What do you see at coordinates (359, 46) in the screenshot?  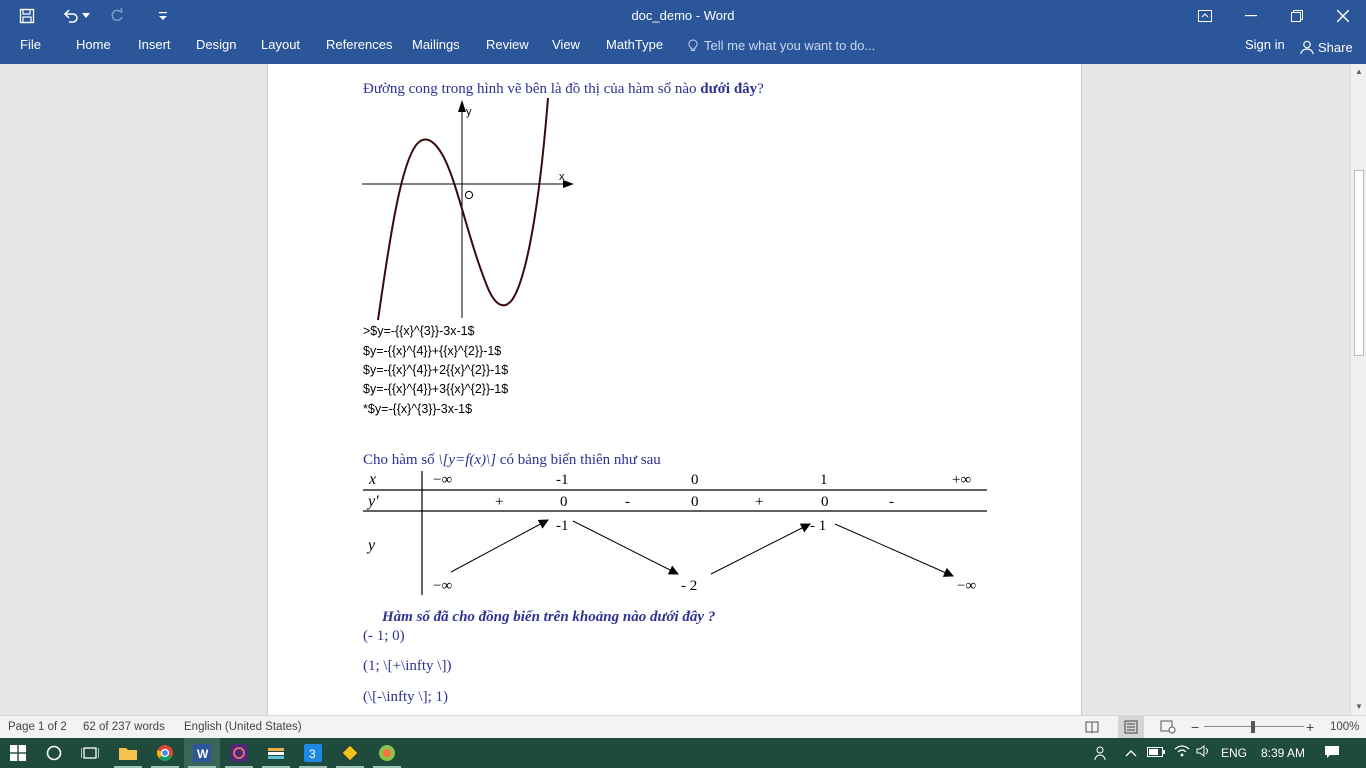 I see `tab-references: References` at bounding box center [359, 46].